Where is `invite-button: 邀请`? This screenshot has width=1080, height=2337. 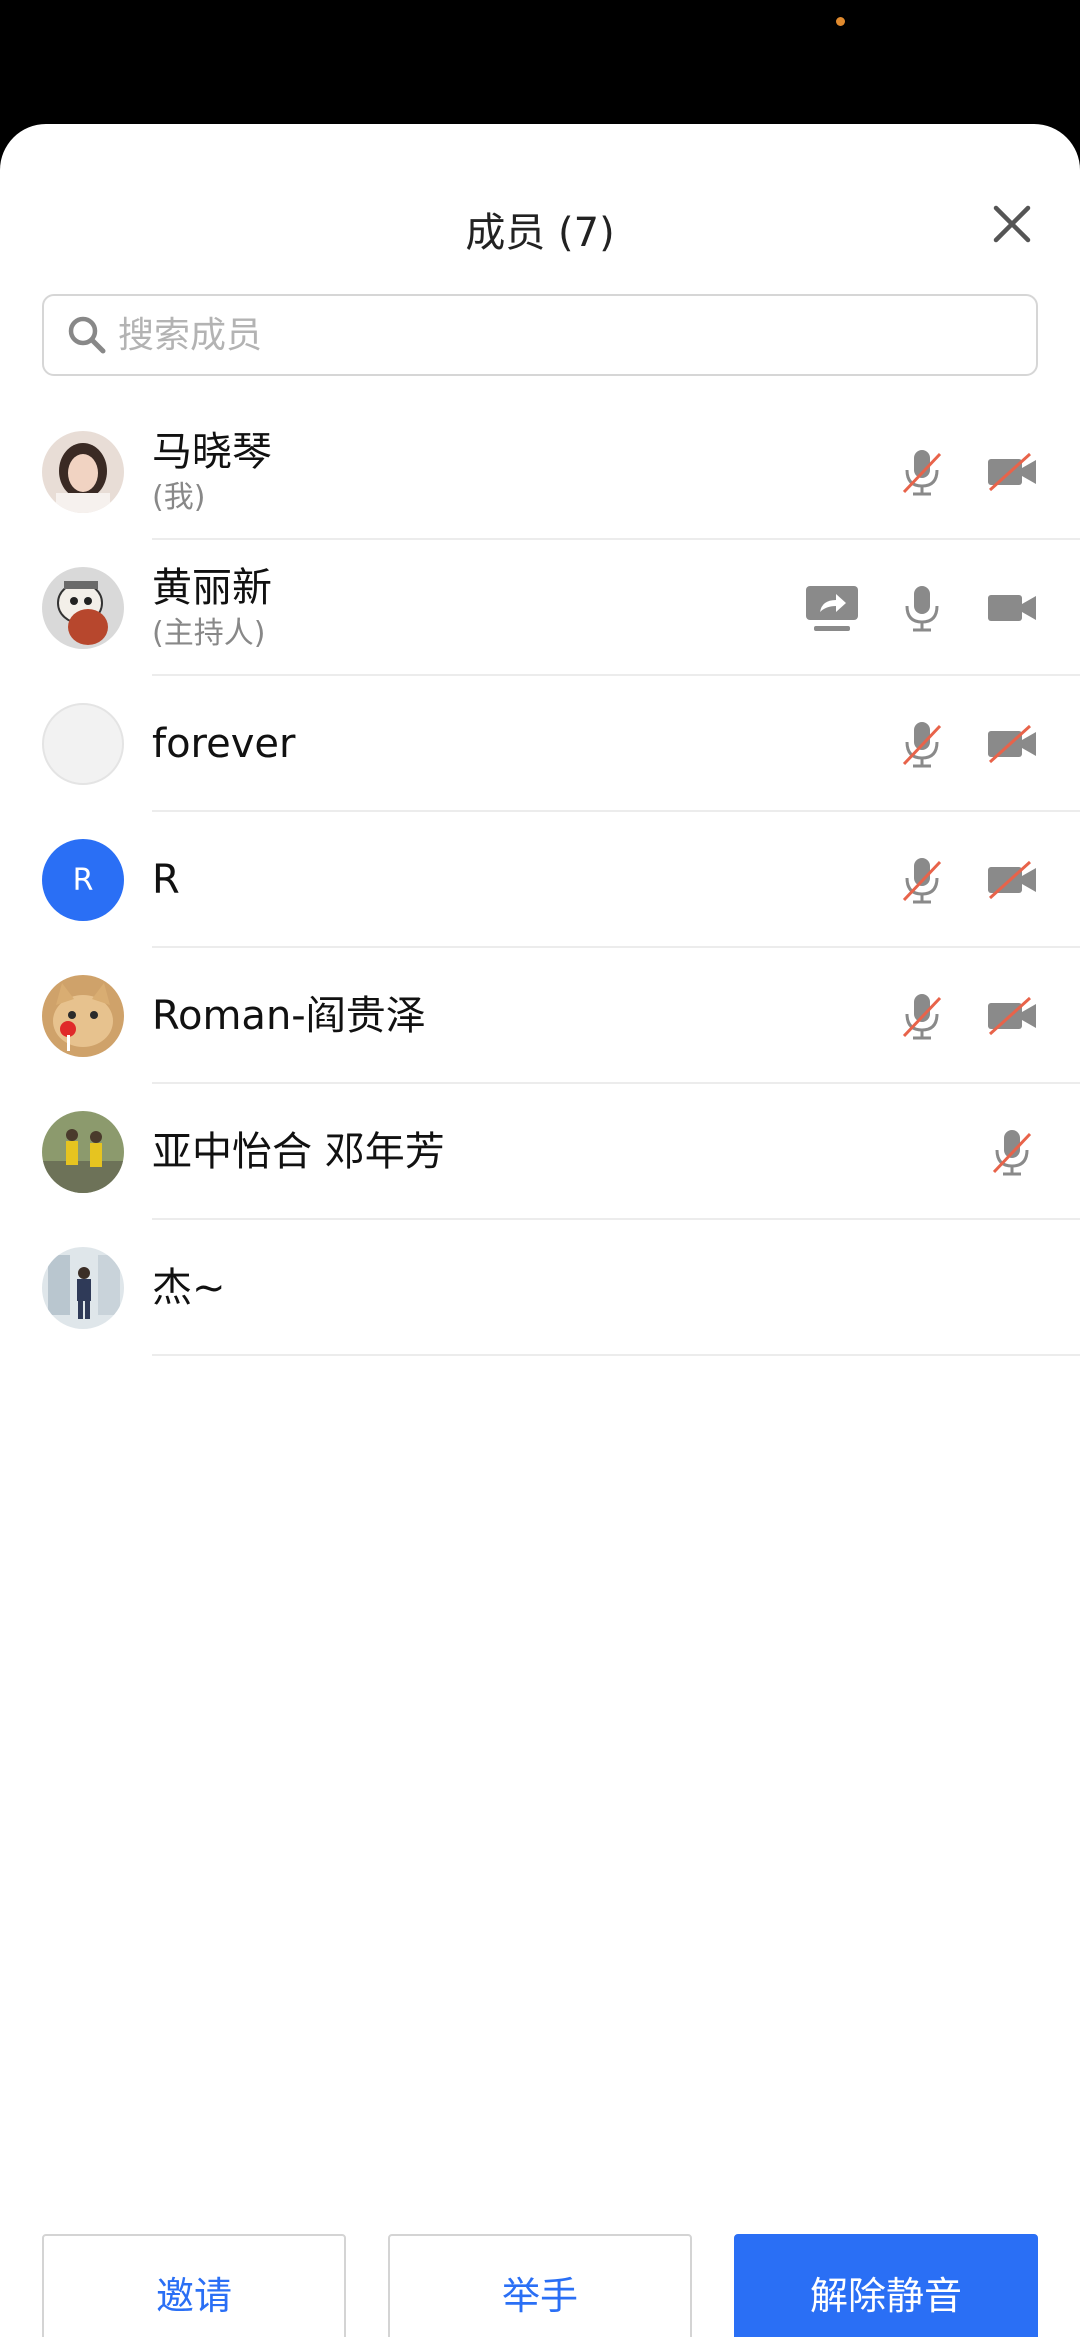
invite-button: 邀请 is located at coordinates (194, 2285).